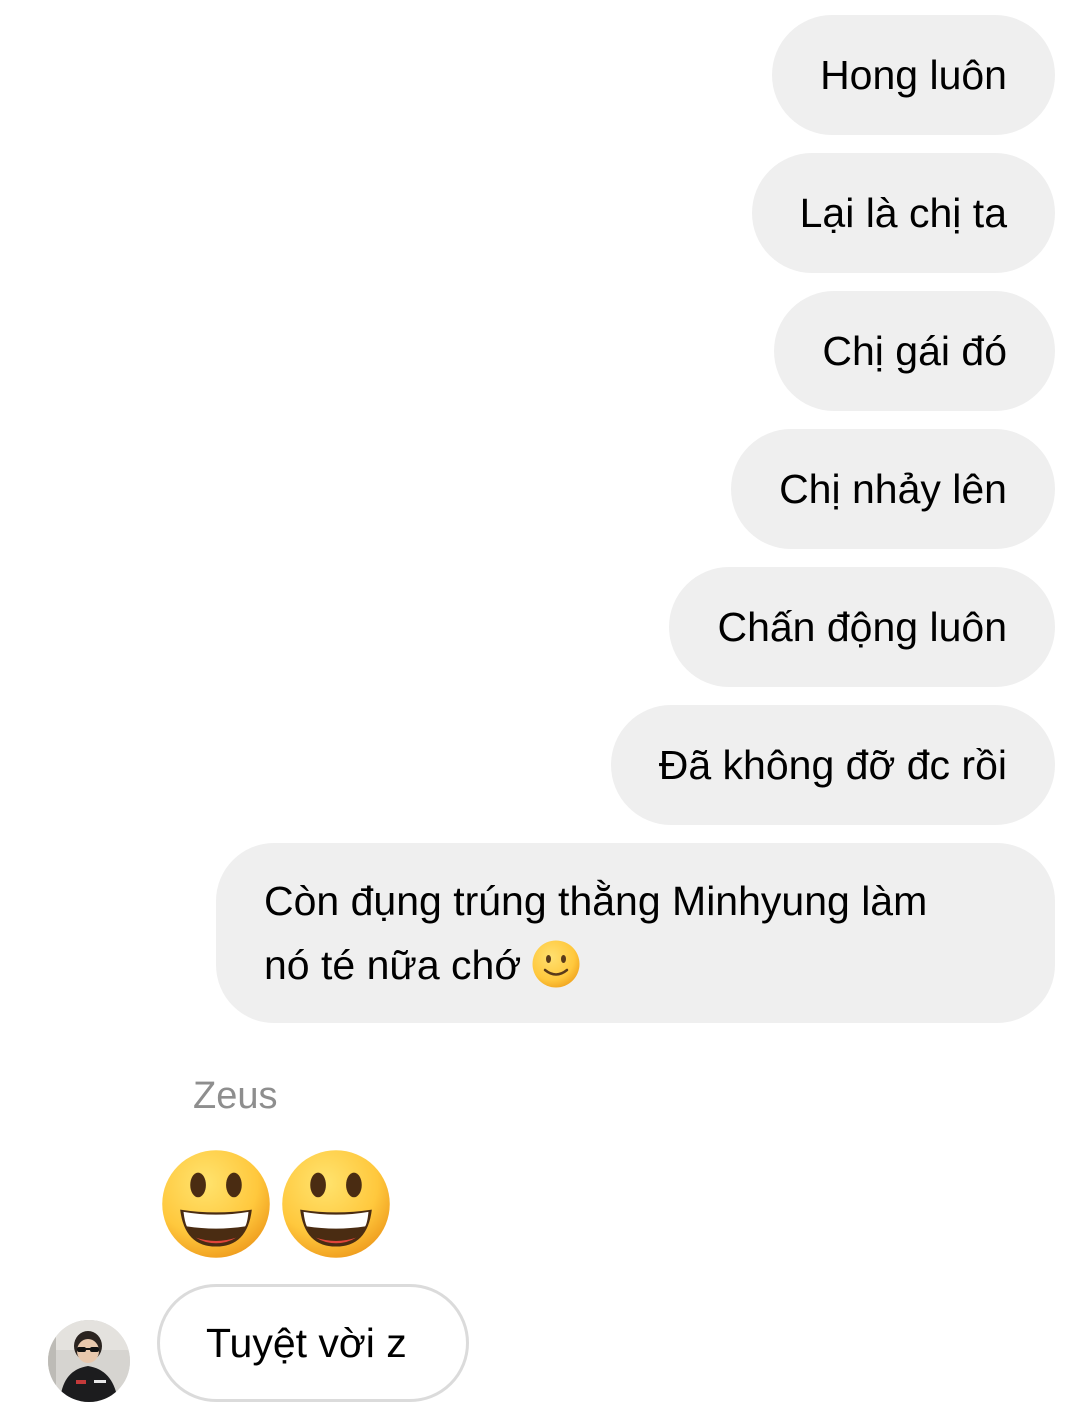 The image size is (1079, 1423). I want to click on outgoing-message: Chị gái đó, so click(914, 351).